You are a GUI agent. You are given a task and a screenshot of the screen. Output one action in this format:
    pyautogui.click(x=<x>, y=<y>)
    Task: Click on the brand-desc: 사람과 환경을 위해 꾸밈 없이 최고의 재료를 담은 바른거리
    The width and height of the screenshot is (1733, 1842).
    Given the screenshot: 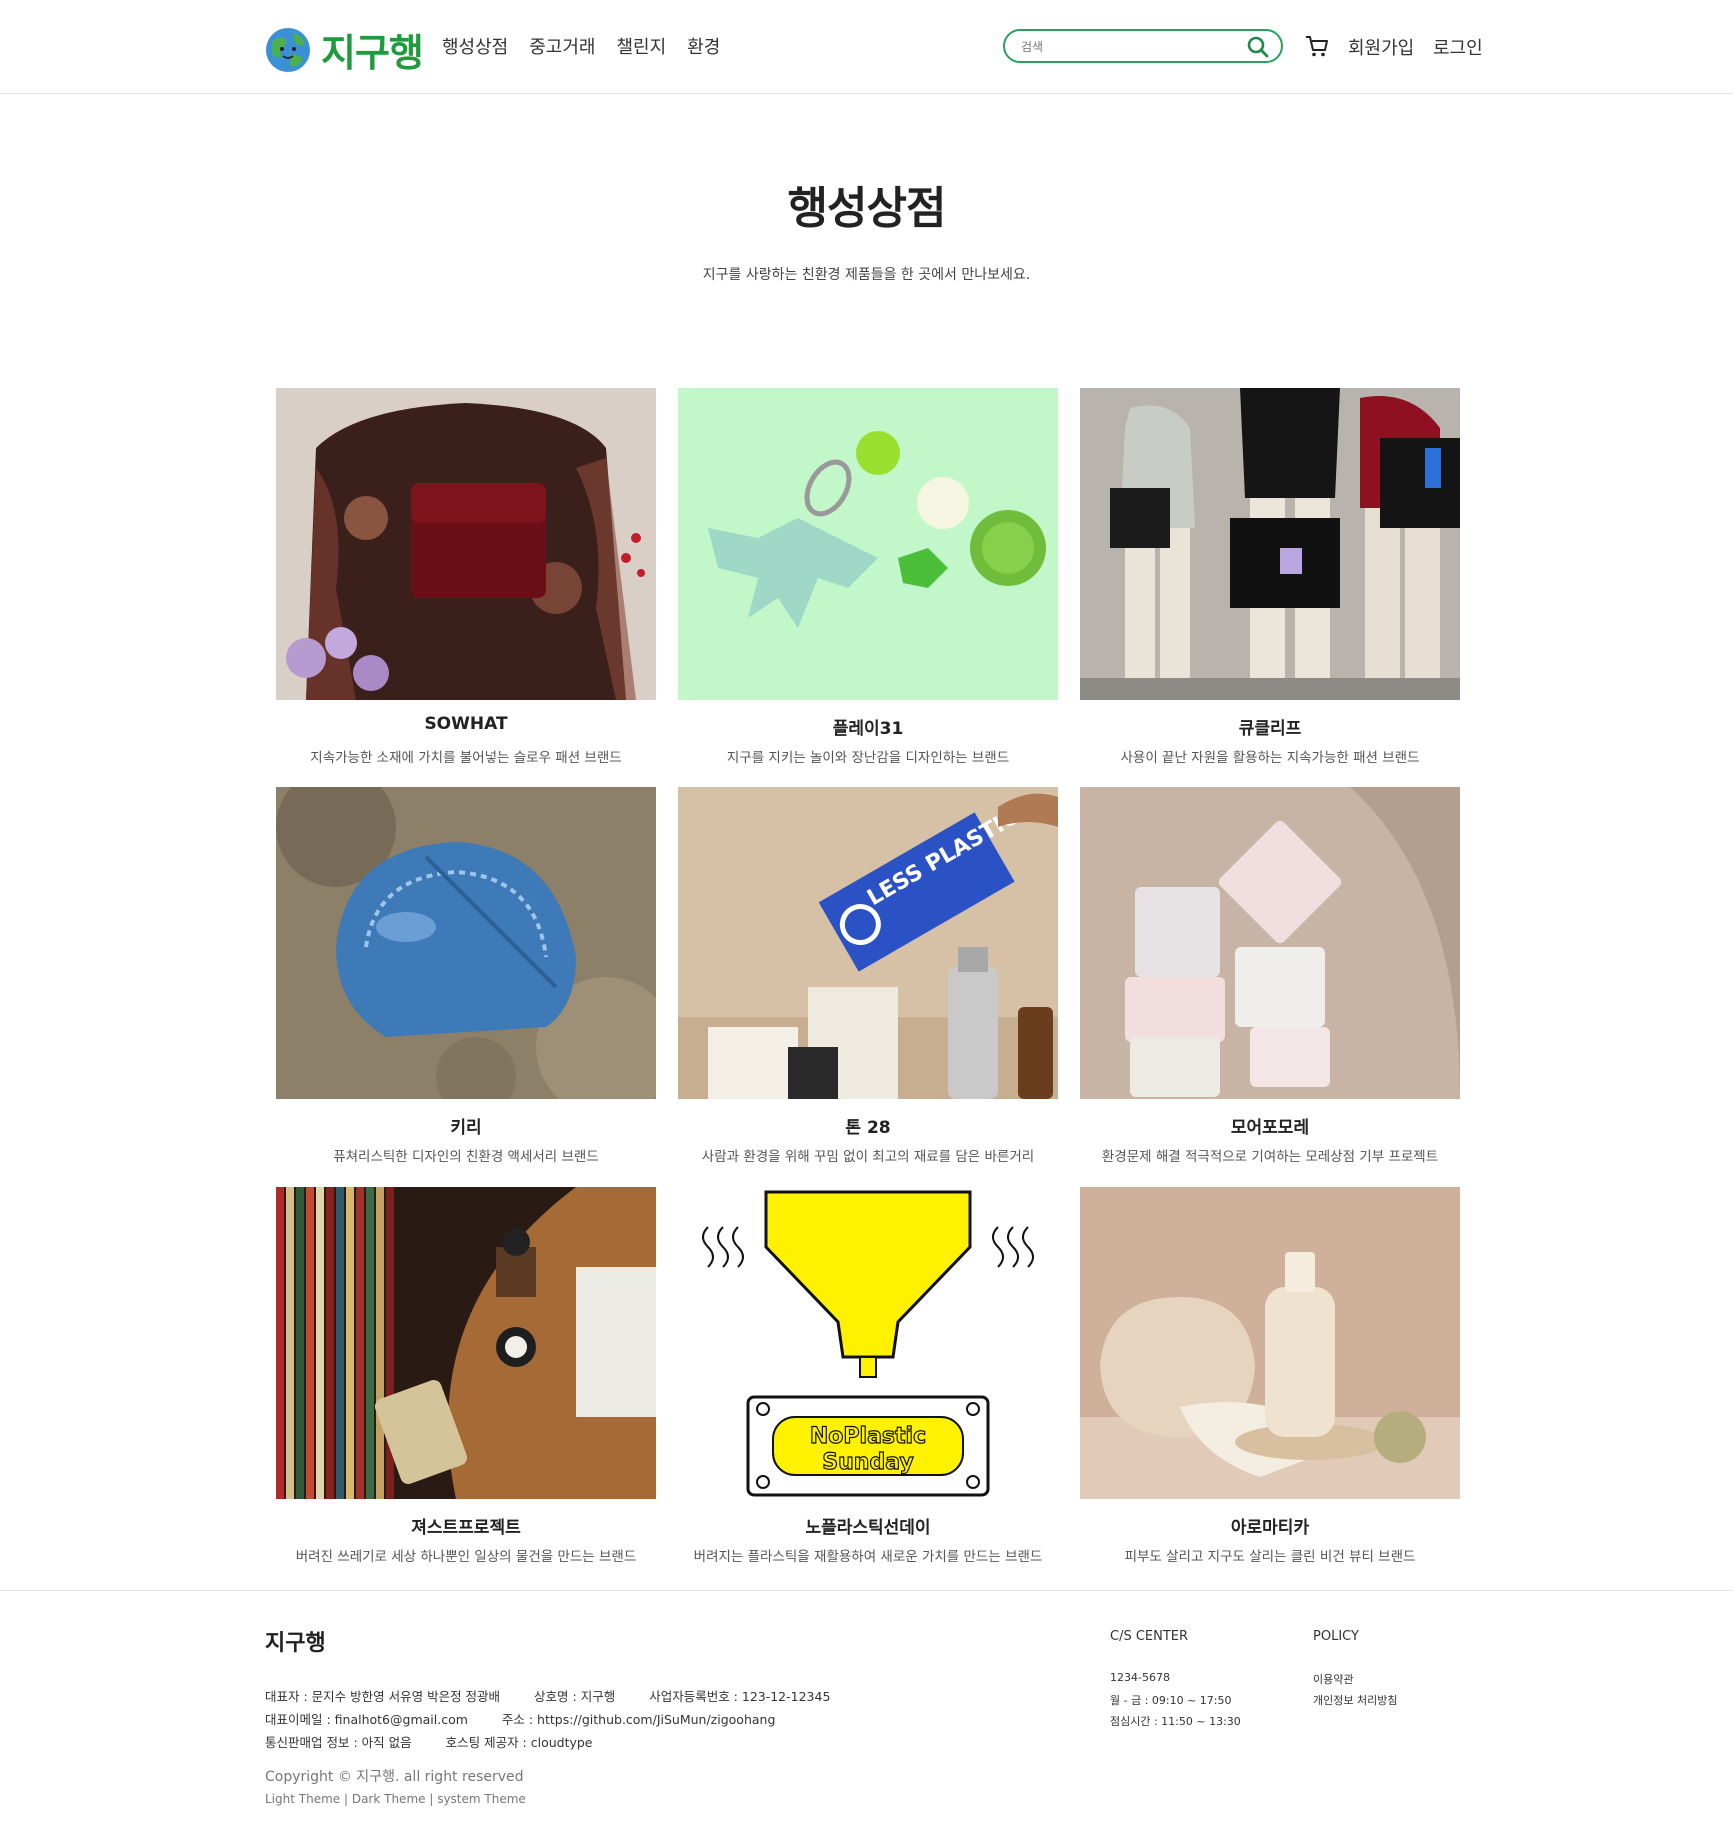 What is the action you would take?
    pyautogui.click(x=868, y=1157)
    